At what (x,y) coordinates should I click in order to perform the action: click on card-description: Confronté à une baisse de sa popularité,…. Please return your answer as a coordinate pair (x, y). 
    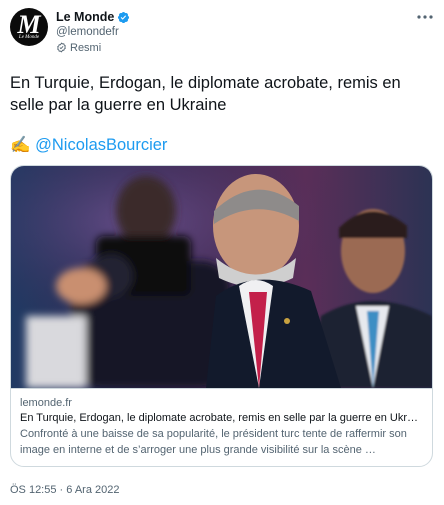
    Looking at the image, I should click on (213, 442).